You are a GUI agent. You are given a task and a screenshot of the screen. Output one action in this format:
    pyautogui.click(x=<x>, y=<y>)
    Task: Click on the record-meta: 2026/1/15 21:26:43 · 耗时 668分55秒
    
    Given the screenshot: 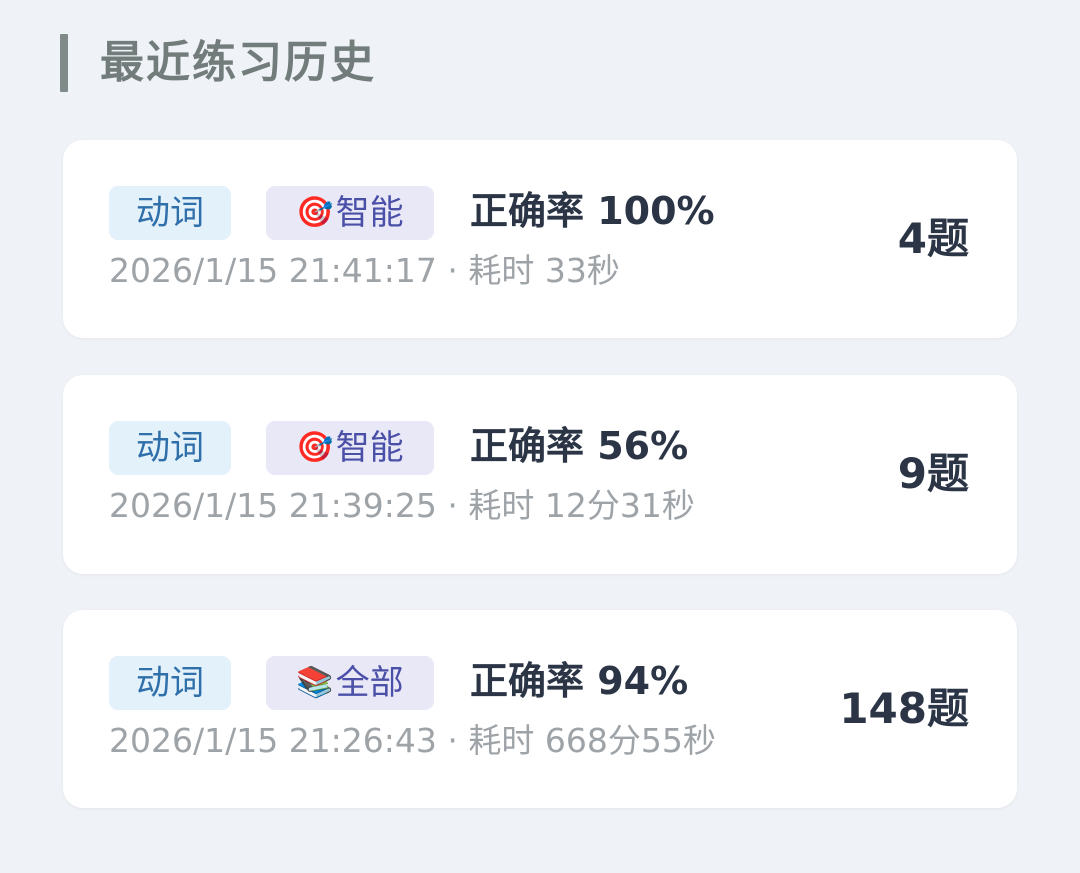 What is the action you would take?
    pyautogui.click(x=412, y=740)
    